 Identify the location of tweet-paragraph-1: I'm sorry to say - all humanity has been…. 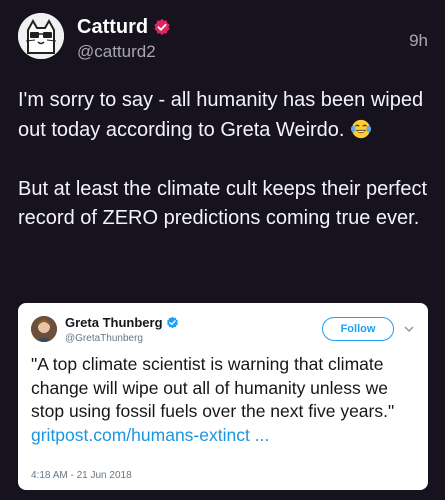
(223, 115).